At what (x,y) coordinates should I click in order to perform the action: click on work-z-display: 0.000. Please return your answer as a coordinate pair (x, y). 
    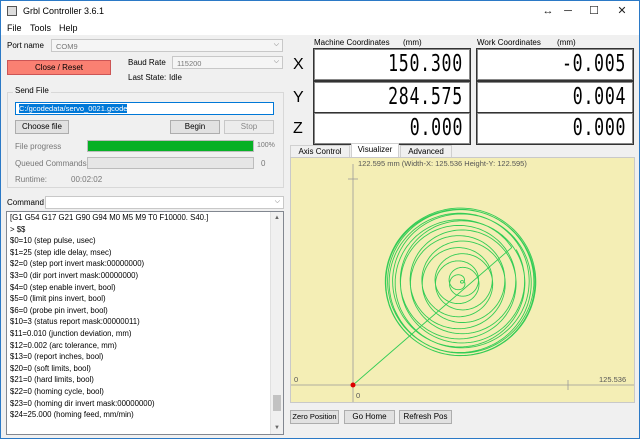
    Looking at the image, I should click on (555, 128).